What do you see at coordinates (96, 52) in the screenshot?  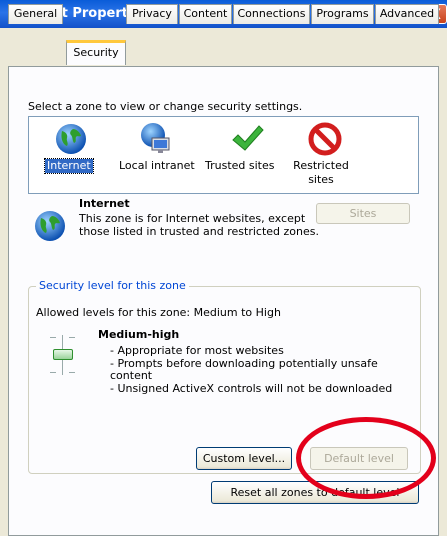 I see `tab-security: Security` at bounding box center [96, 52].